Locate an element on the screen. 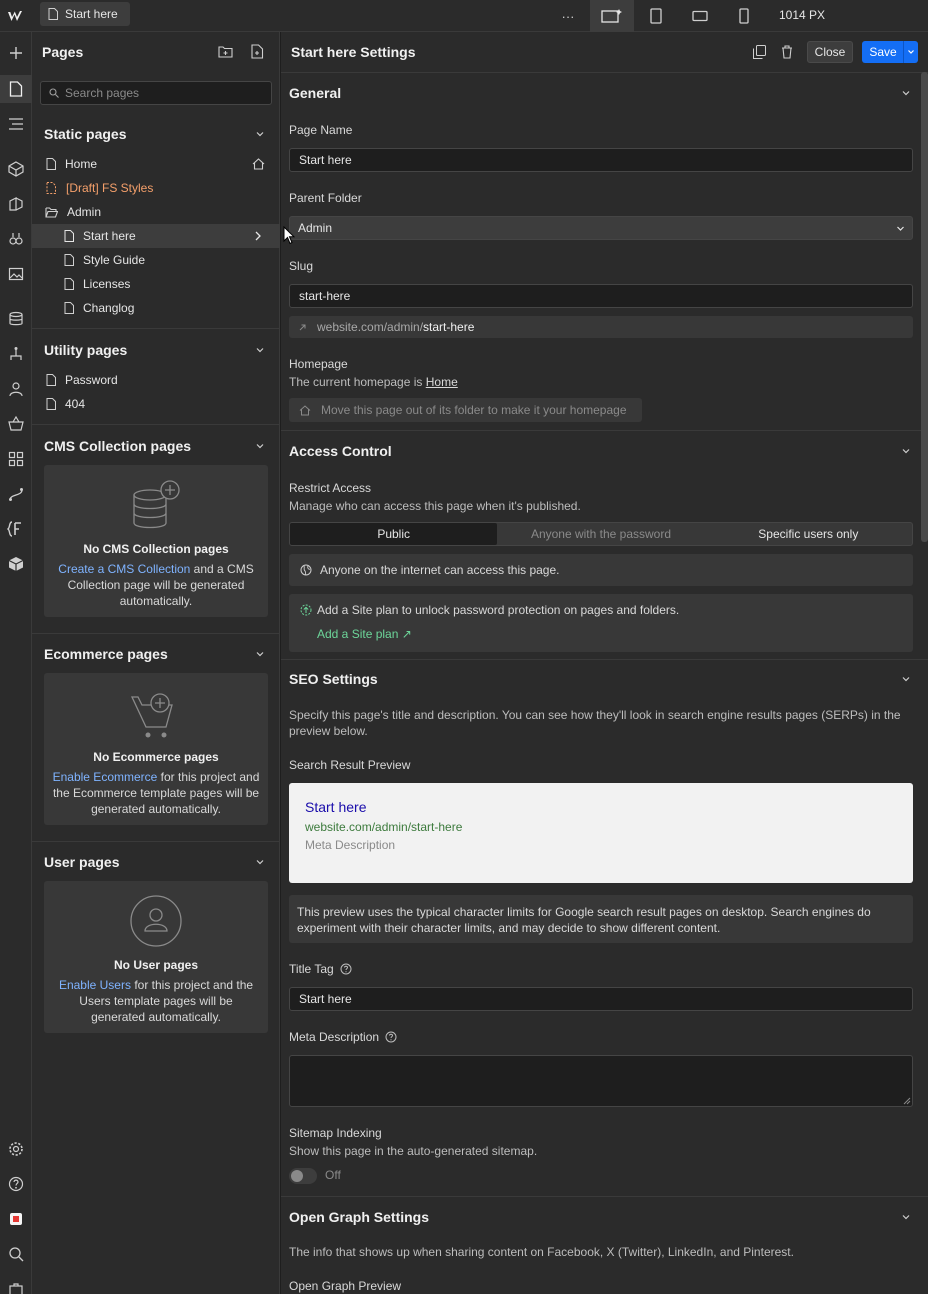 The image size is (928, 1294). more-icon: ··· is located at coordinates (568, 16).